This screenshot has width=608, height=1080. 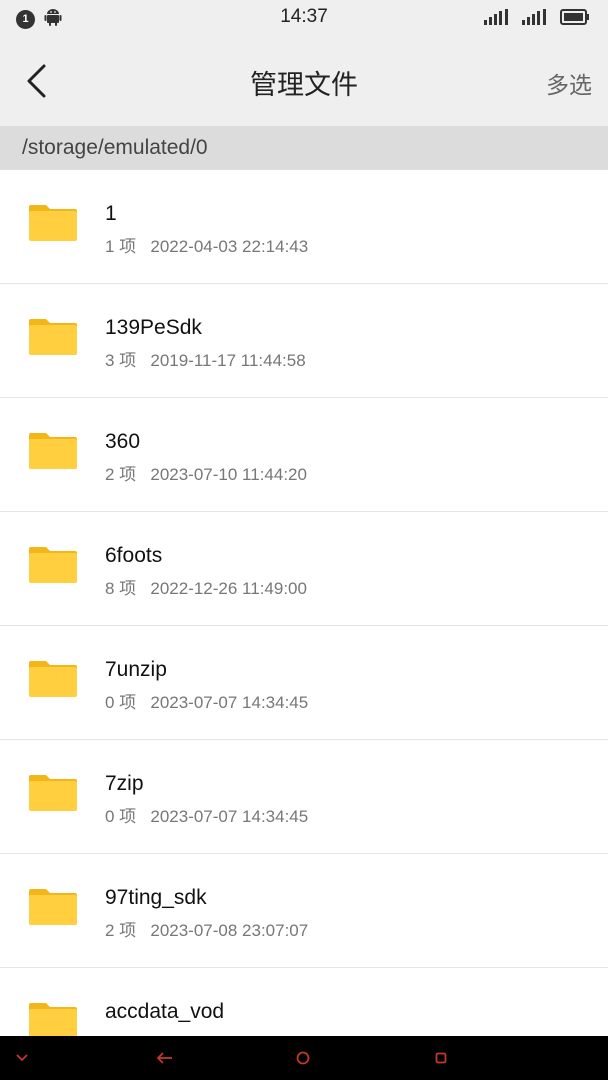 What do you see at coordinates (229, 246) in the screenshot?
I see `folder-modified-date: 2022-04-03 22:14:43` at bounding box center [229, 246].